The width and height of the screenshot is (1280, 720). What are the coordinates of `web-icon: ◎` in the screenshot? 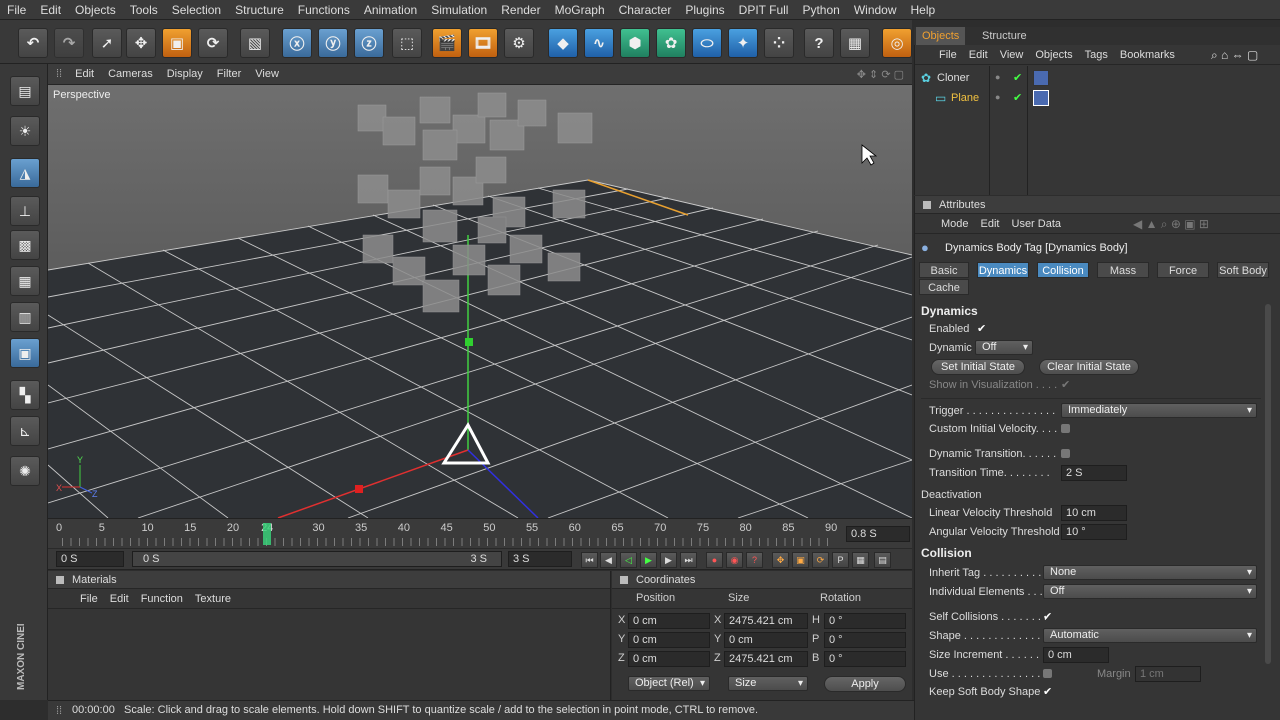 It's located at (897, 43).